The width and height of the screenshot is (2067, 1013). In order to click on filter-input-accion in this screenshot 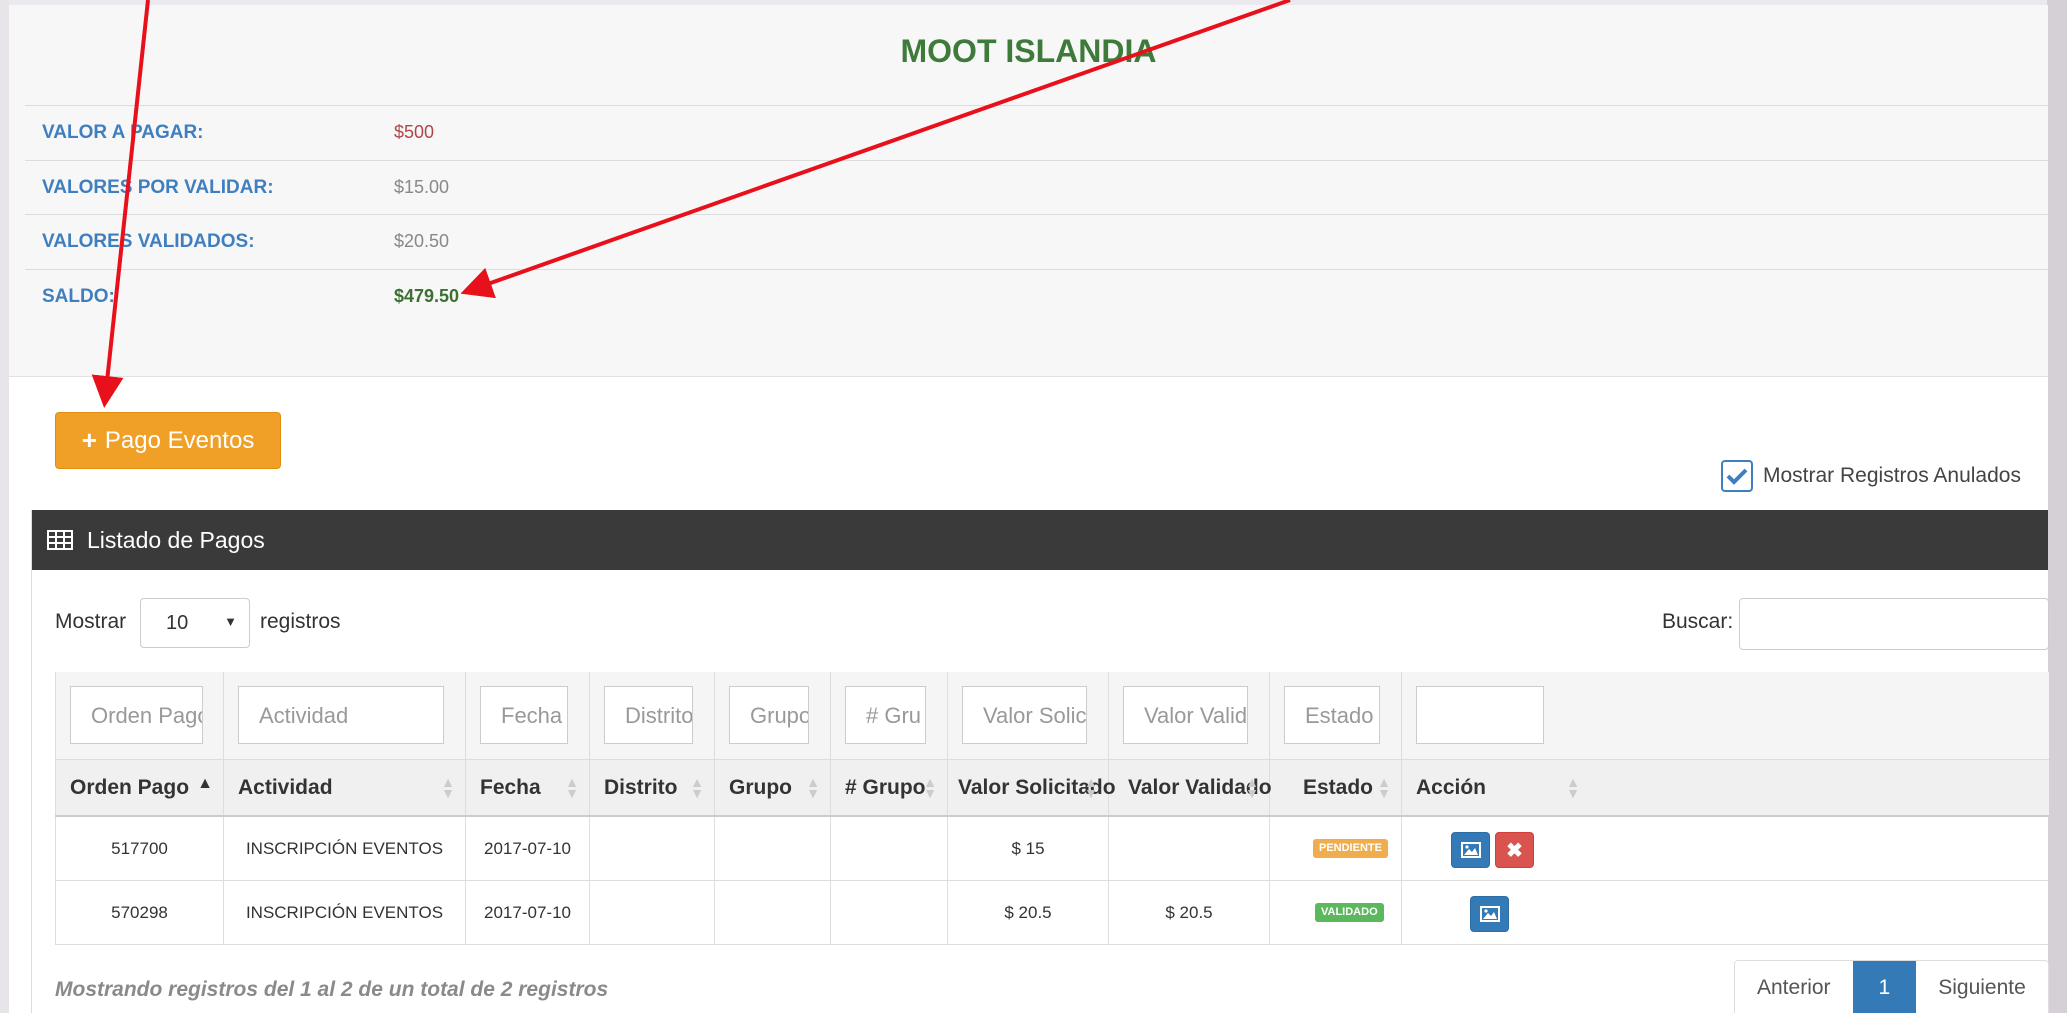, I will do `click(1480, 715)`.